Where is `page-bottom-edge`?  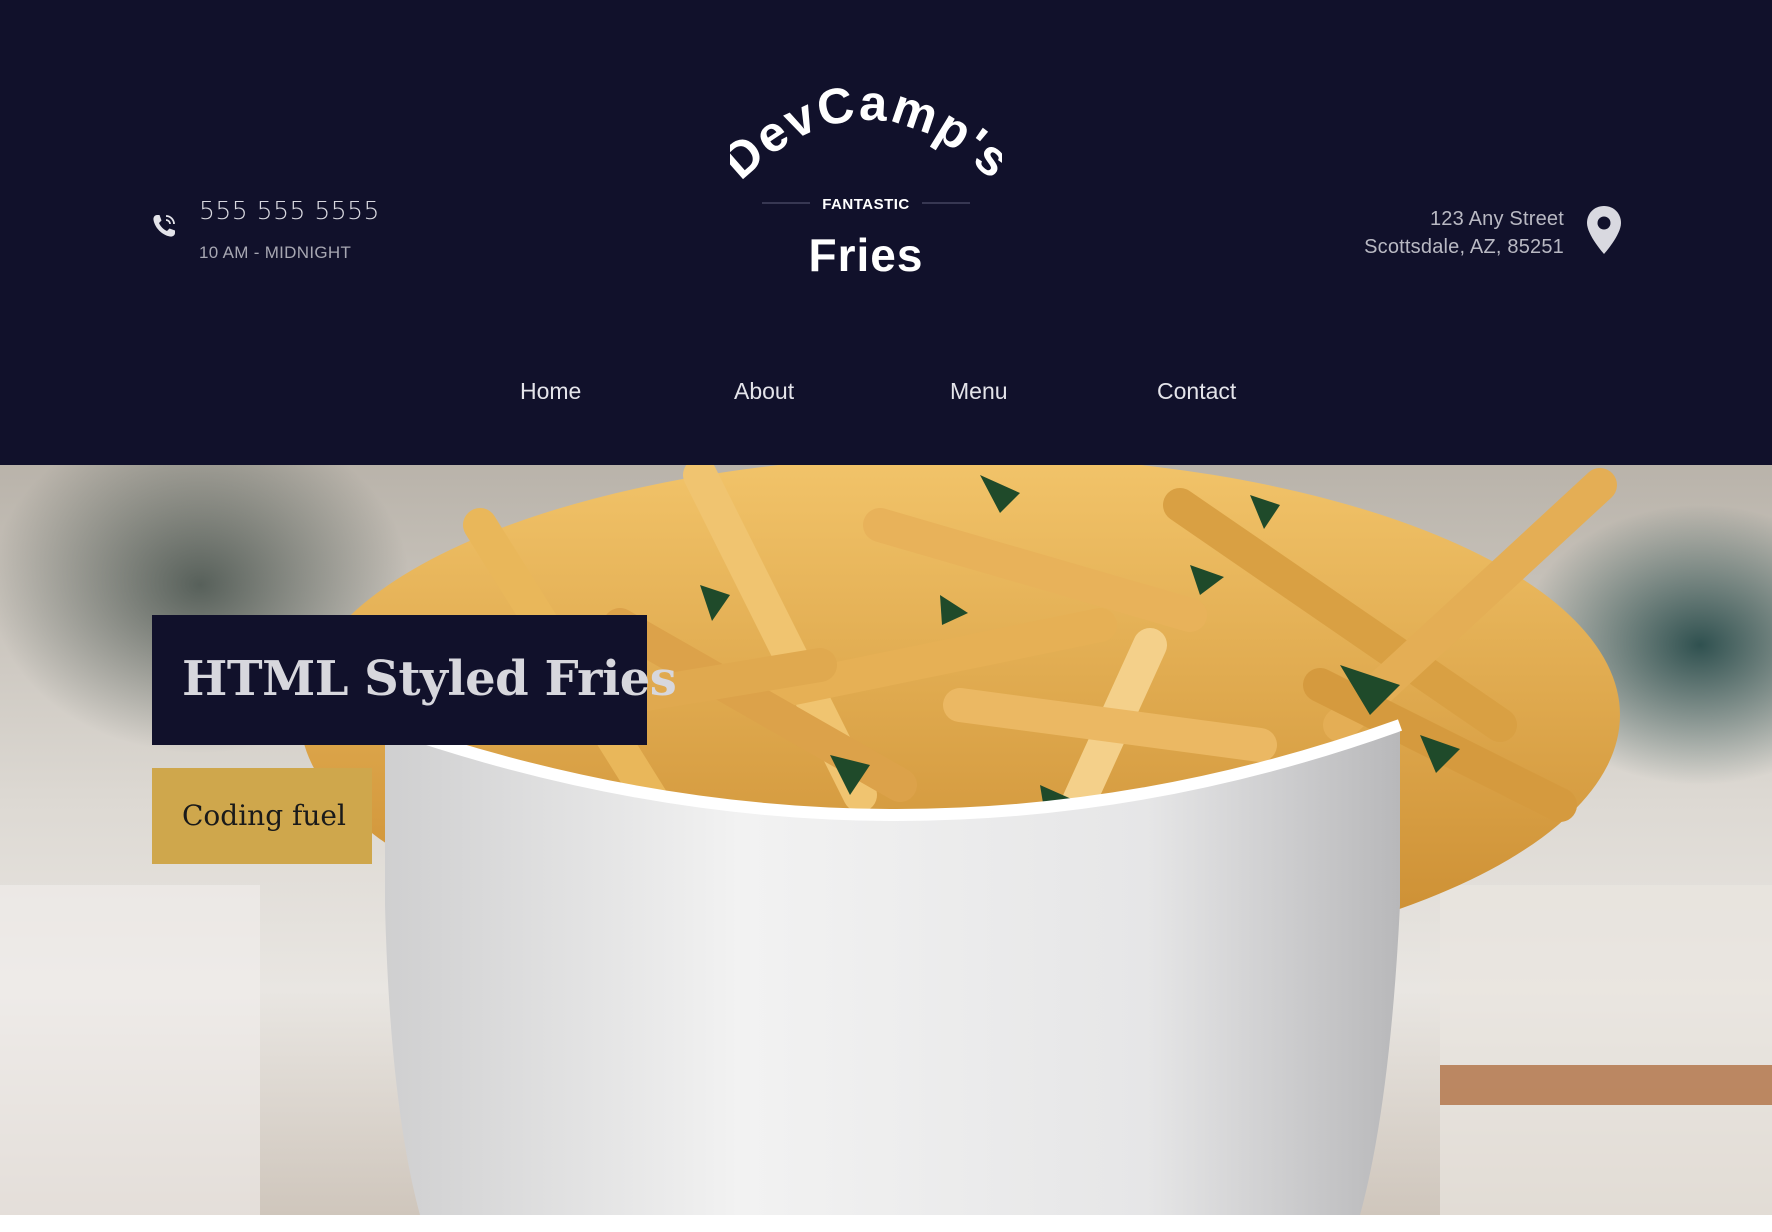
page-bottom-edge is located at coordinates (886, 1223).